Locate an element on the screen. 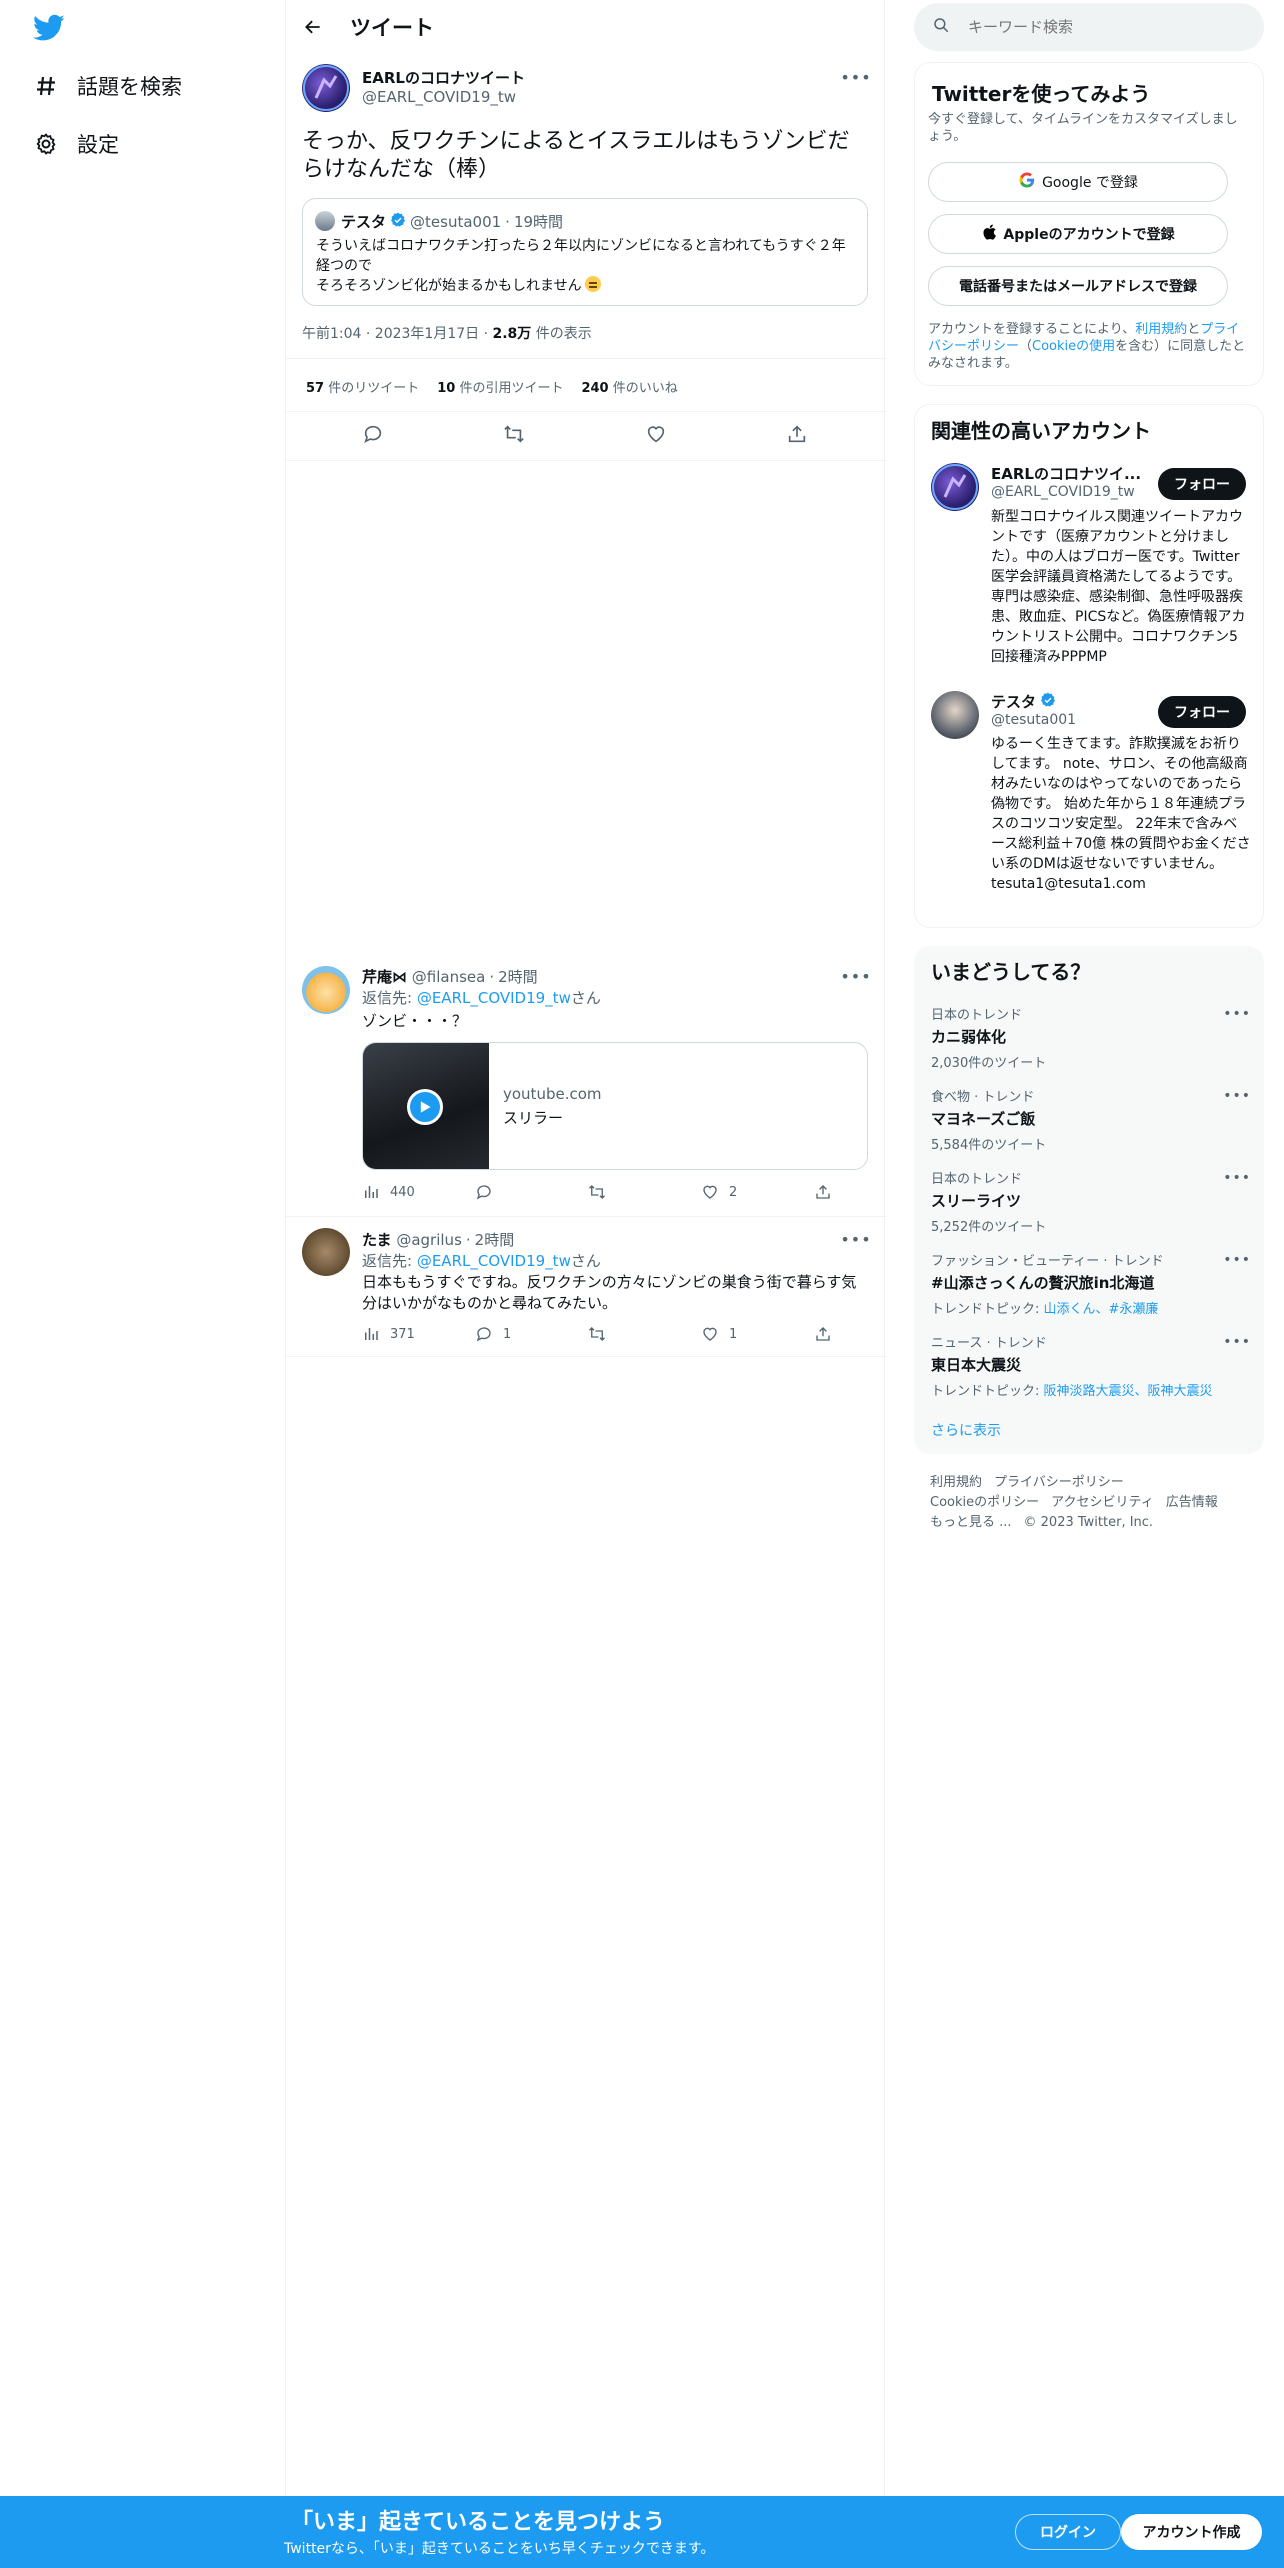 The image size is (1284, 2568). link-thumbnail is located at coordinates (426, 1106).